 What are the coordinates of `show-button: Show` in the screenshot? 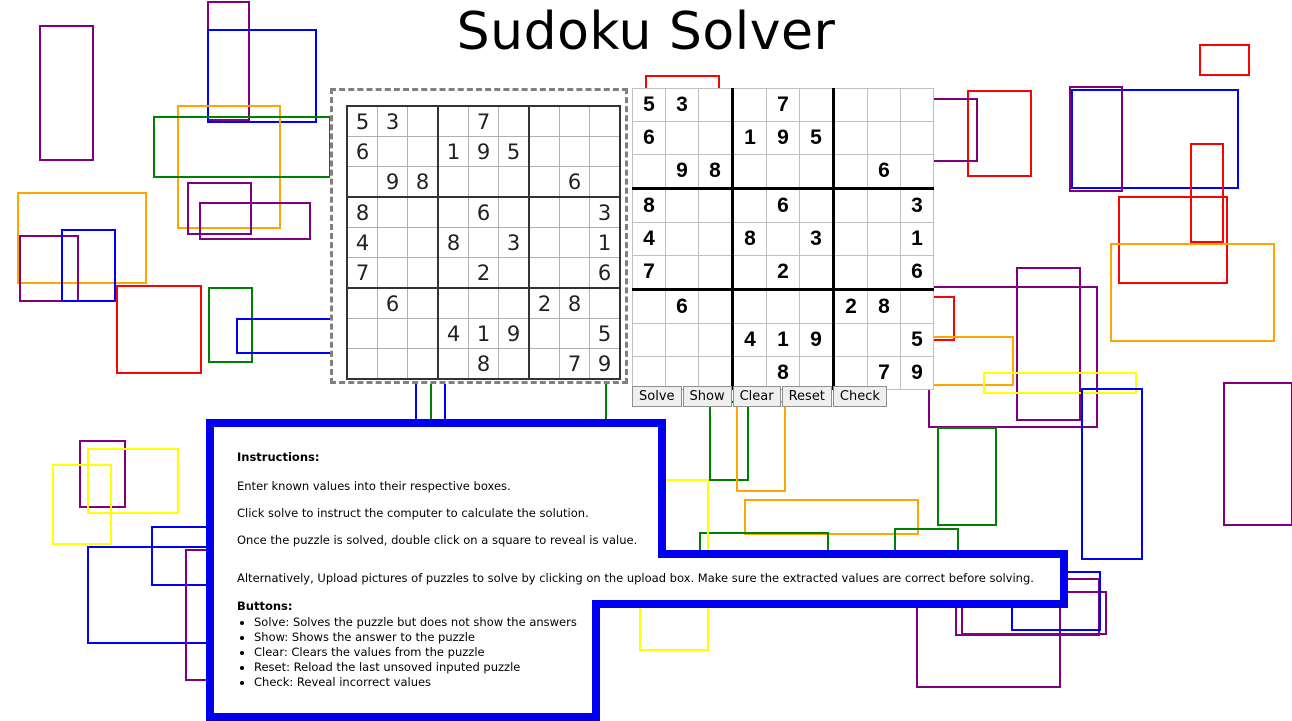 It's located at (707, 396).